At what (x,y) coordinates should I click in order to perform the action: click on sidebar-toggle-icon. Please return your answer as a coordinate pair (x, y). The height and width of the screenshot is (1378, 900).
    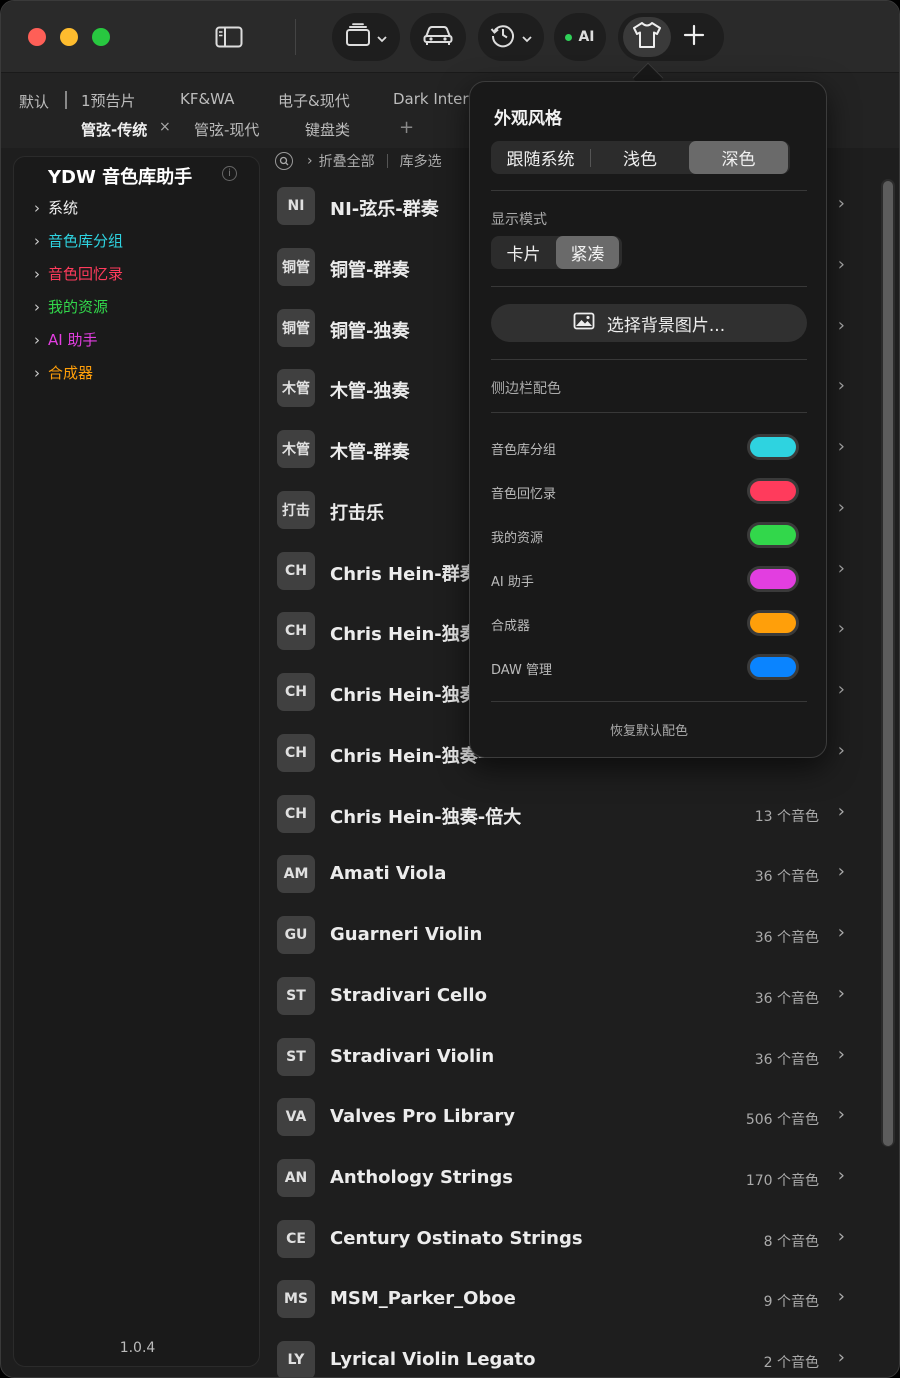
    Looking at the image, I should click on (229, 37).